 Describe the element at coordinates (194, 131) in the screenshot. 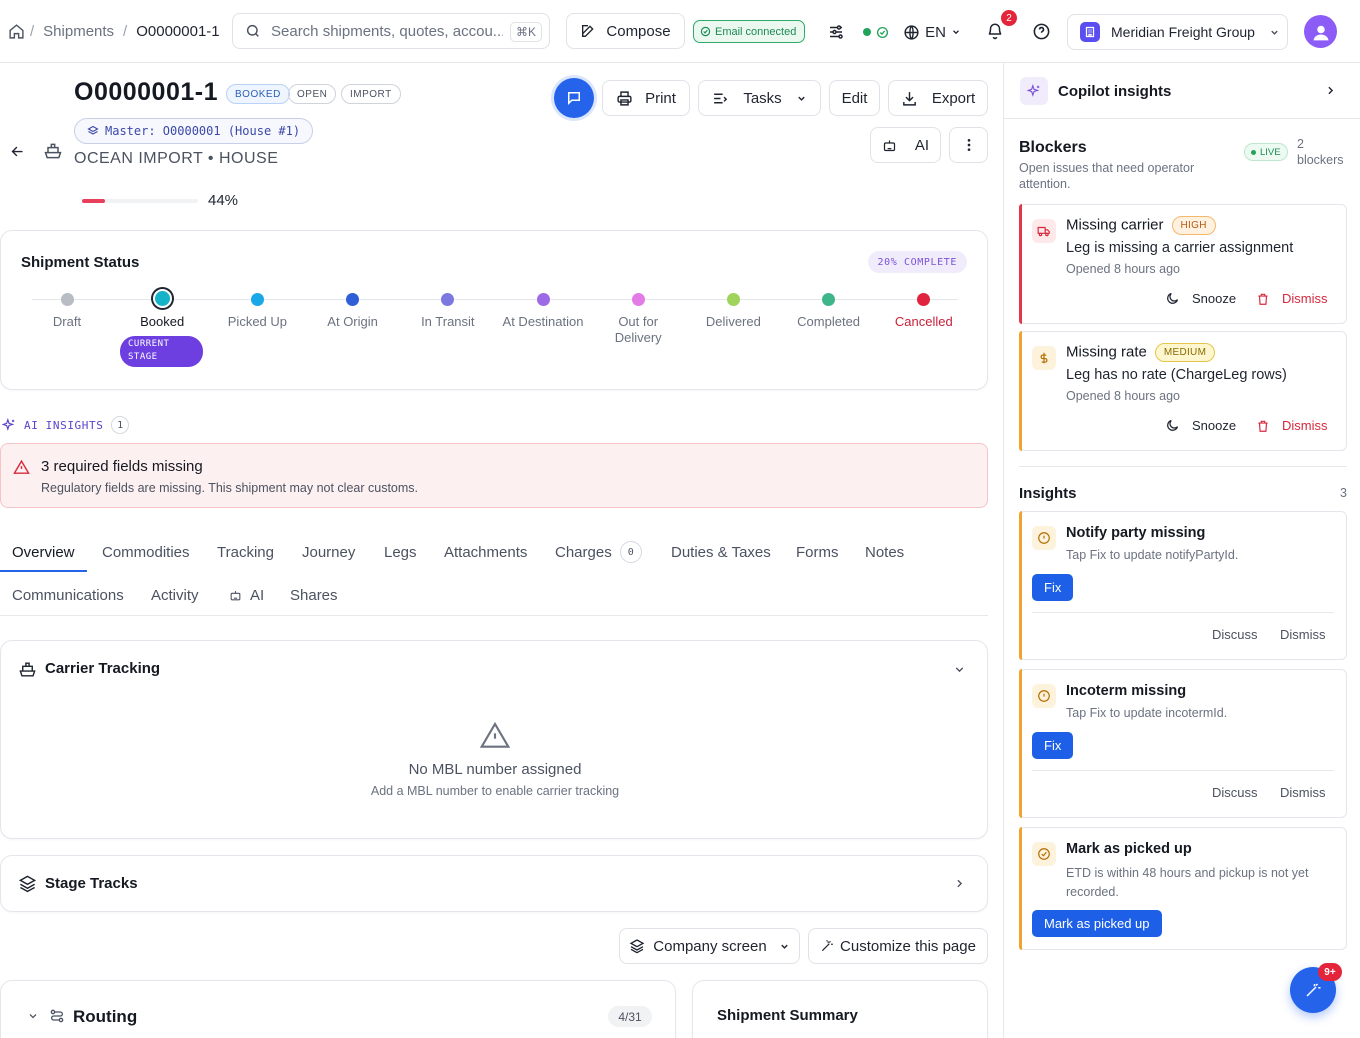

I see `master-link: Master: O0000001 (House #1)` at that location.